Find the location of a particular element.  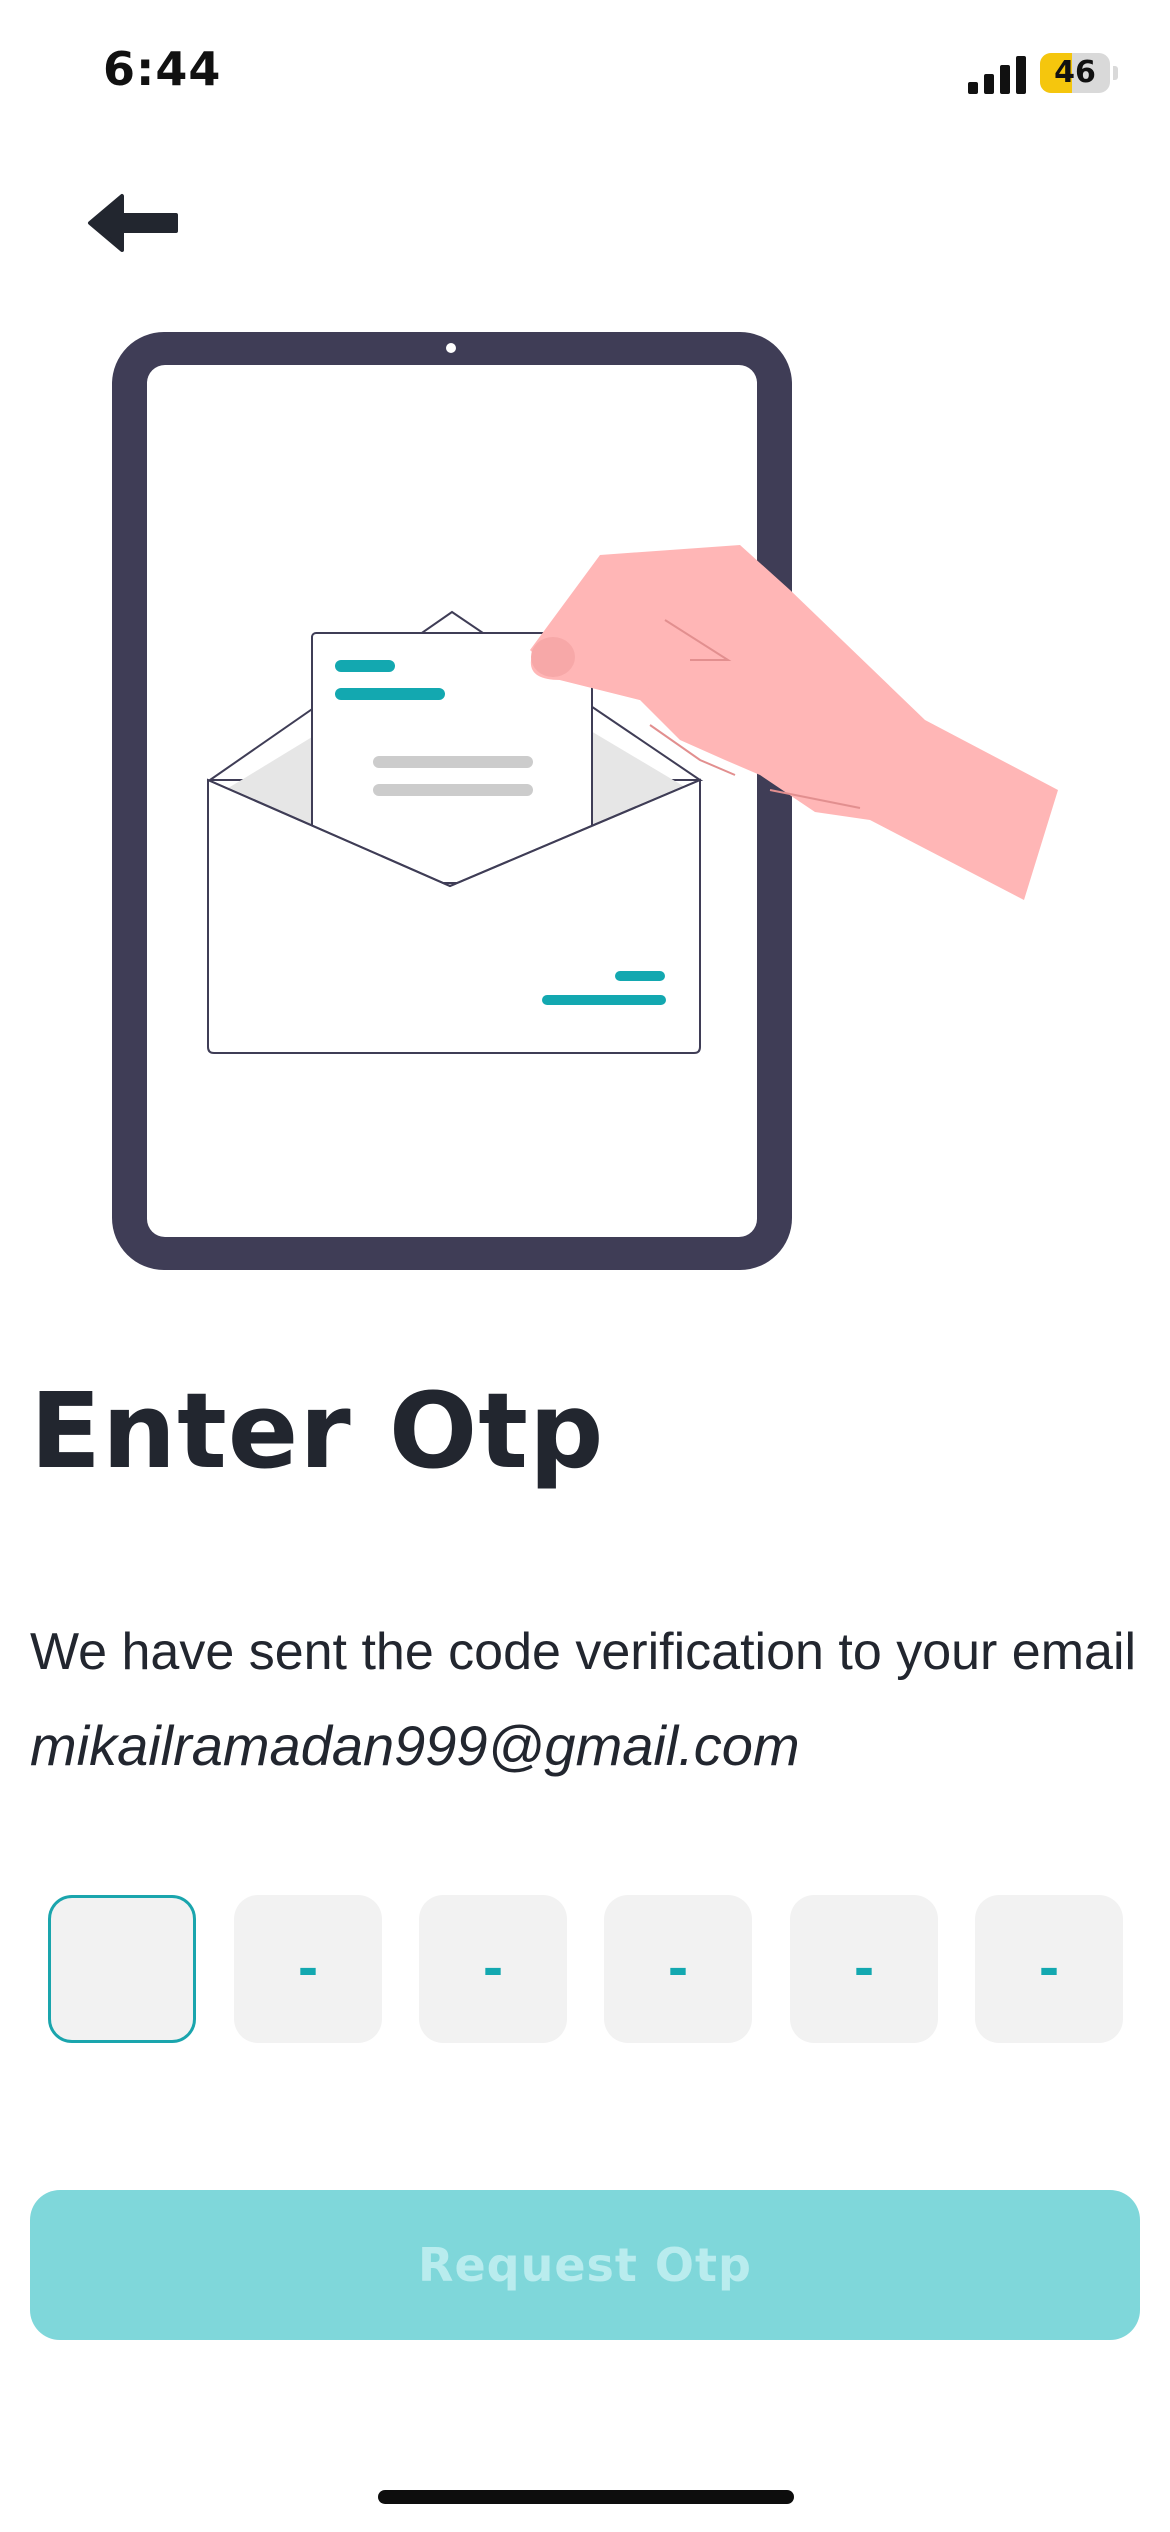

page-title: Enter Otp is located at coordinates (317, 1431).